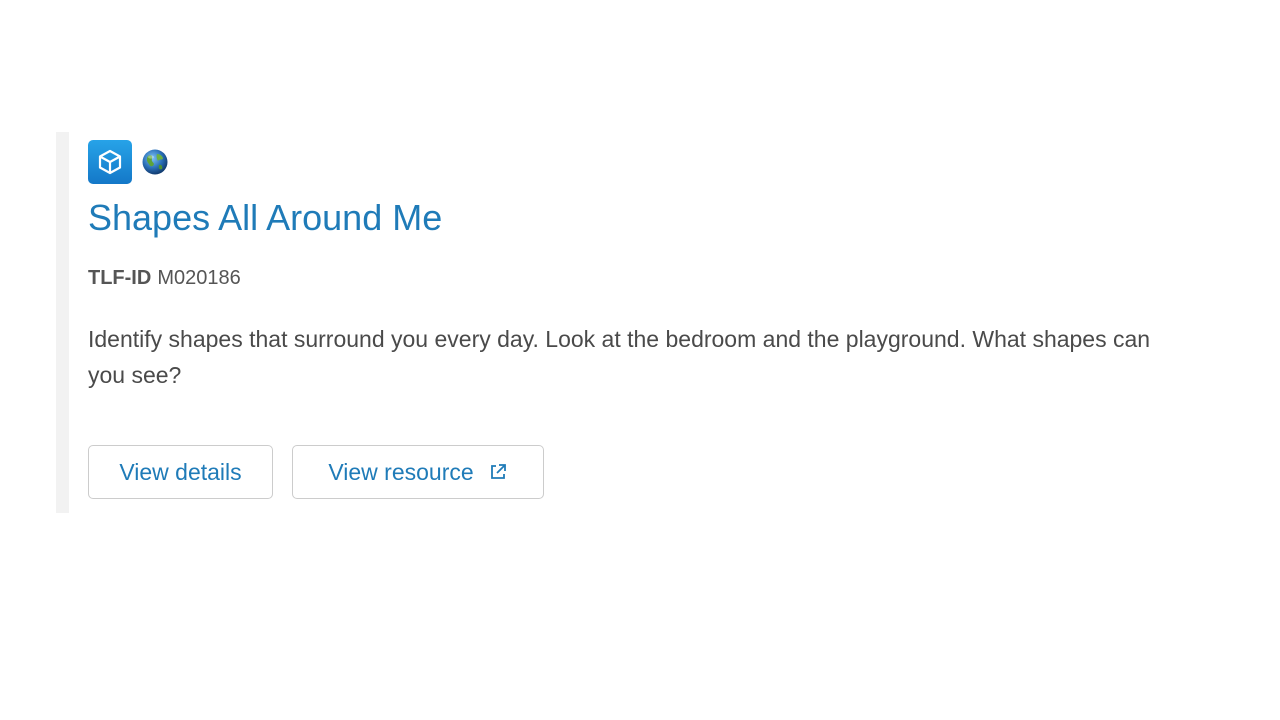 The image size is (1280, 720). I want to click on external-link-icon, so click(498, 472).